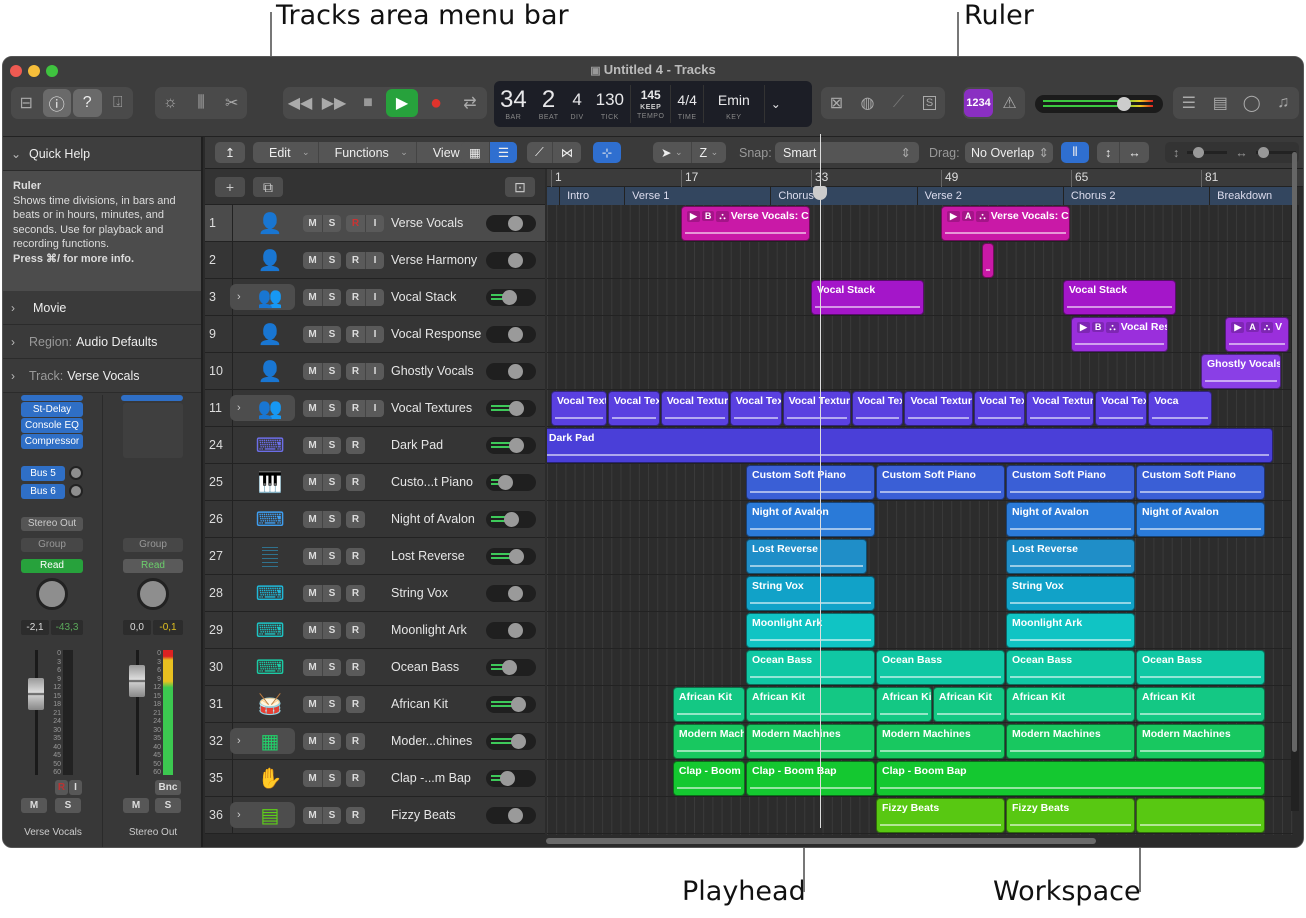 The width and height of the screenshot is (1306, 918). What do you see at coordinates (1200, 482) in the screenshot?
I see `region: Custom Soft Piano` at bounding box center [1200, 482].